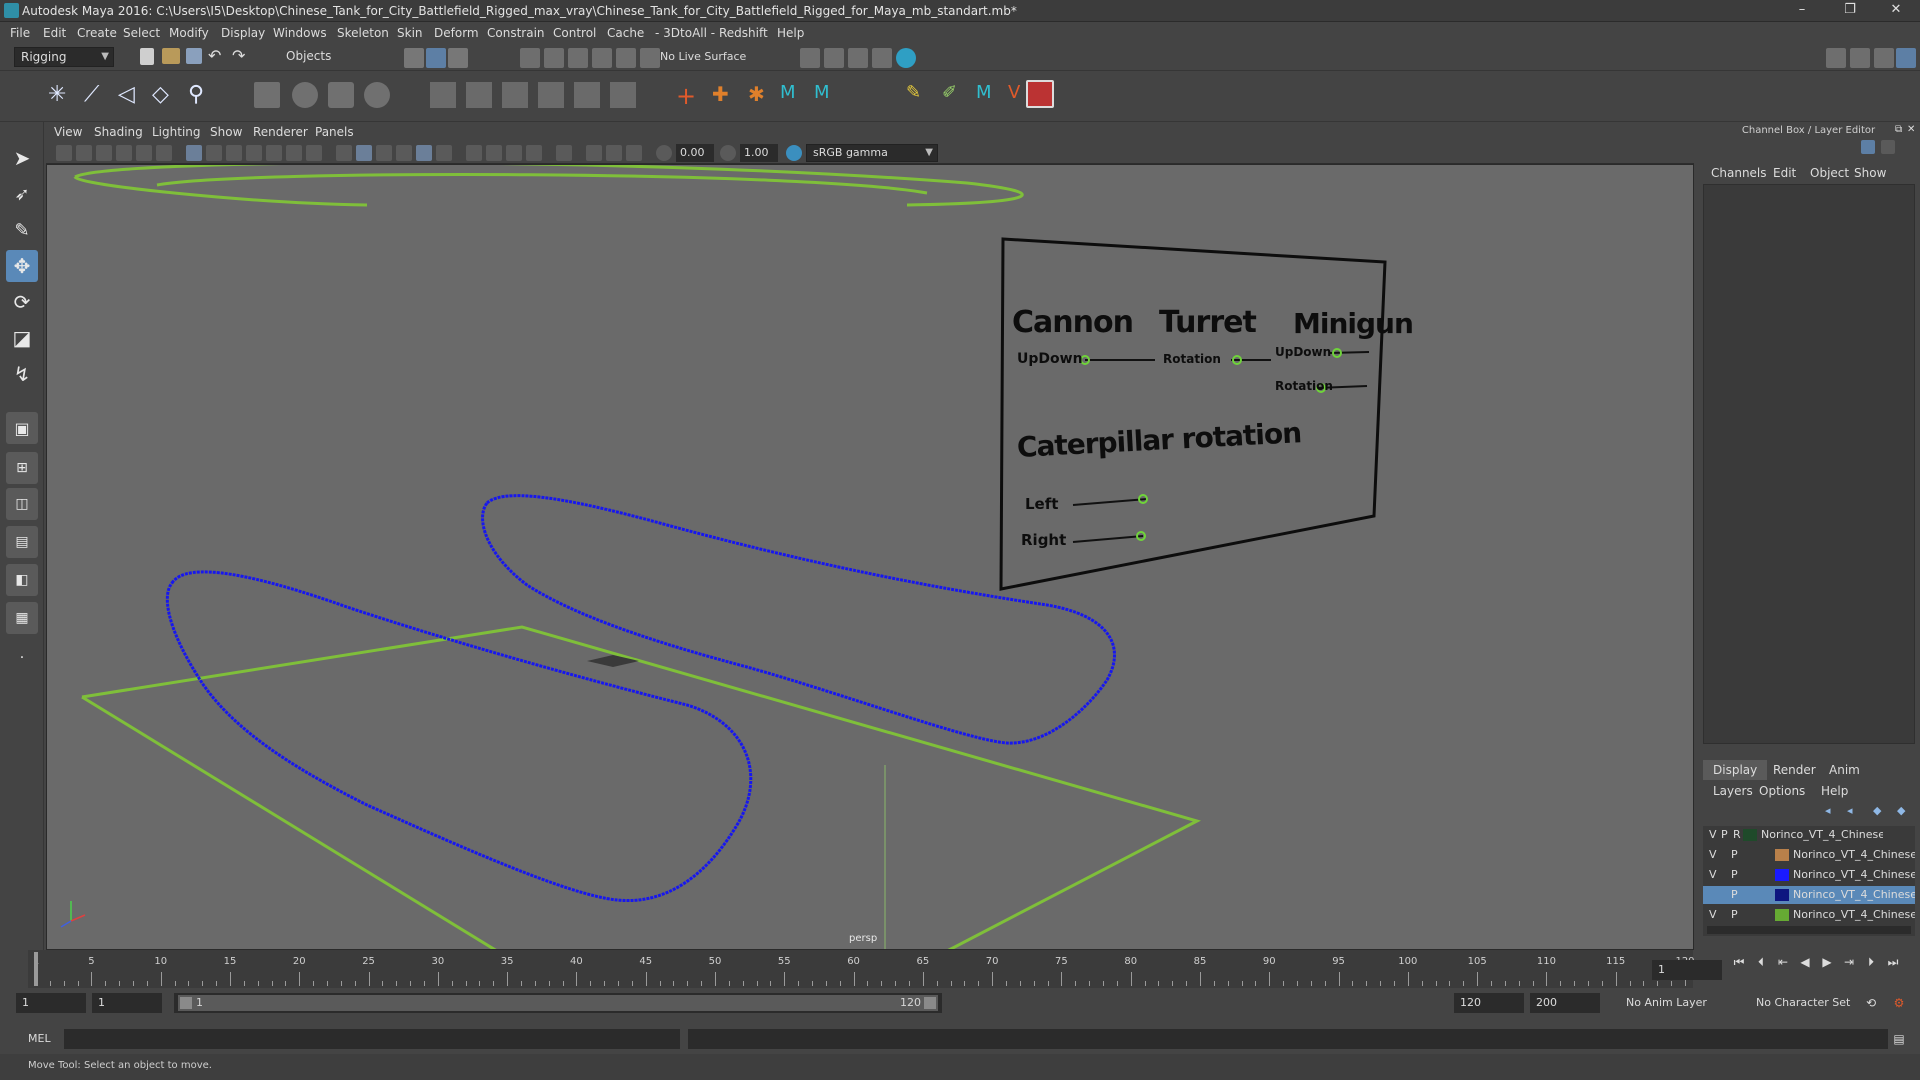 This screenshot has width=1920, height=1080. I want to click on layer-reference-toggle: R, so click(1737, 834).